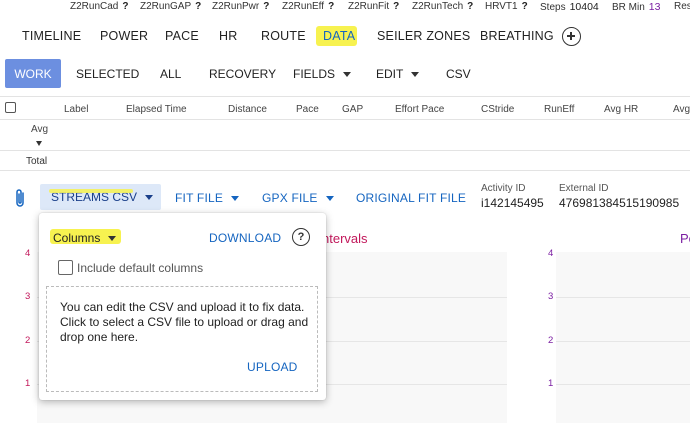 Image resolution: width=690 pixels, height=423 pixels. What do you see at coordinates (247, 109) in the screenshot?
I see `column-header-distance: Distance` at bounding box center [247, 109].